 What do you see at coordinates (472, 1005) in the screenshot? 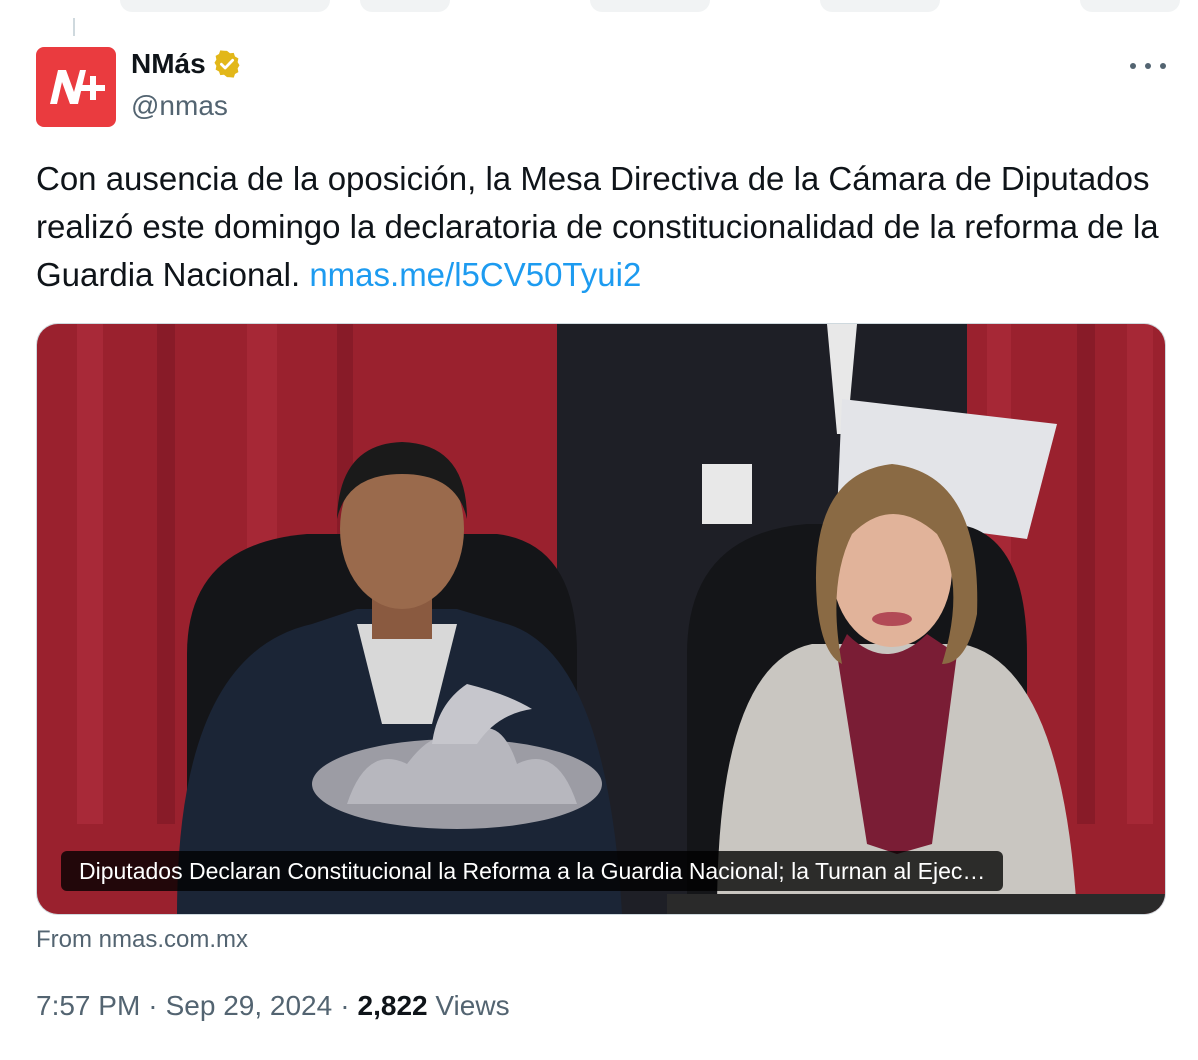
I see `views-label: Views` at bounding box center [472, 1005].